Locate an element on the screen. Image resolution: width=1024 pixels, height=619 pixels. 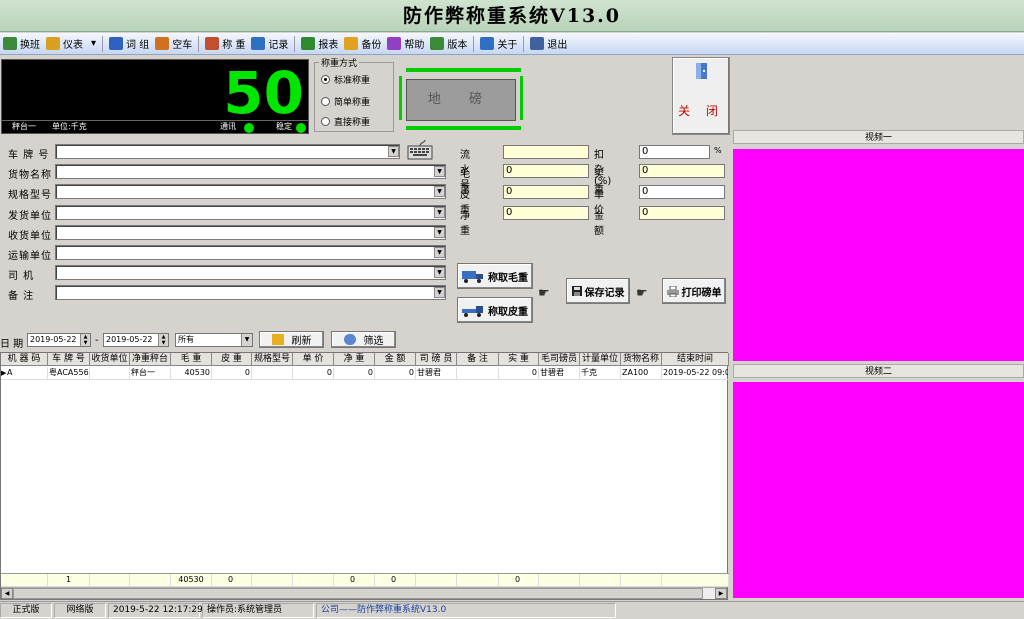
scale-icon is located at coordinates (212, 43).